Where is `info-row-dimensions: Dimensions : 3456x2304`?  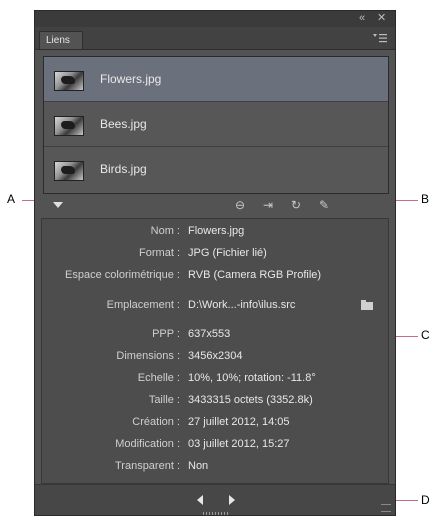 info-row-dimensions: Dimensions : 3456x2304 is located at coordinates (216, 356).